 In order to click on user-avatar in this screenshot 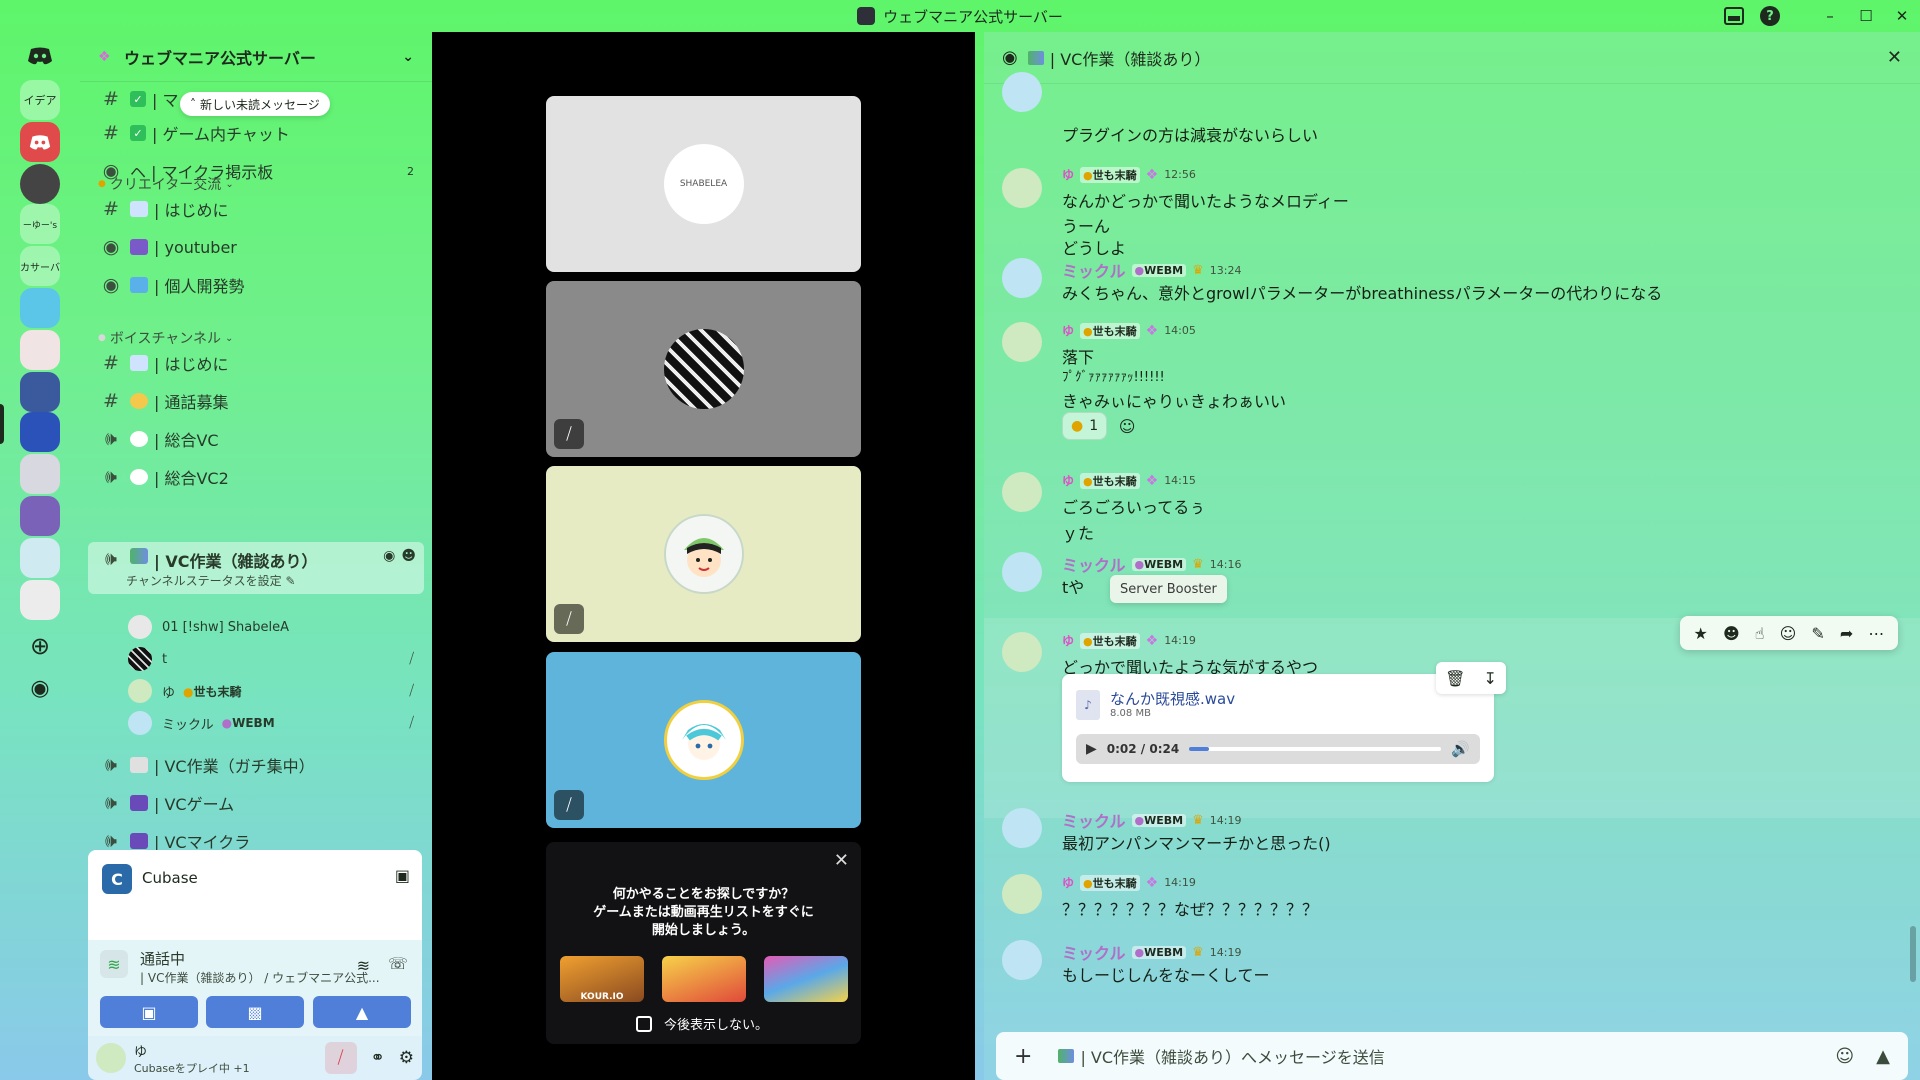, I will do `click(111, 1058)`.